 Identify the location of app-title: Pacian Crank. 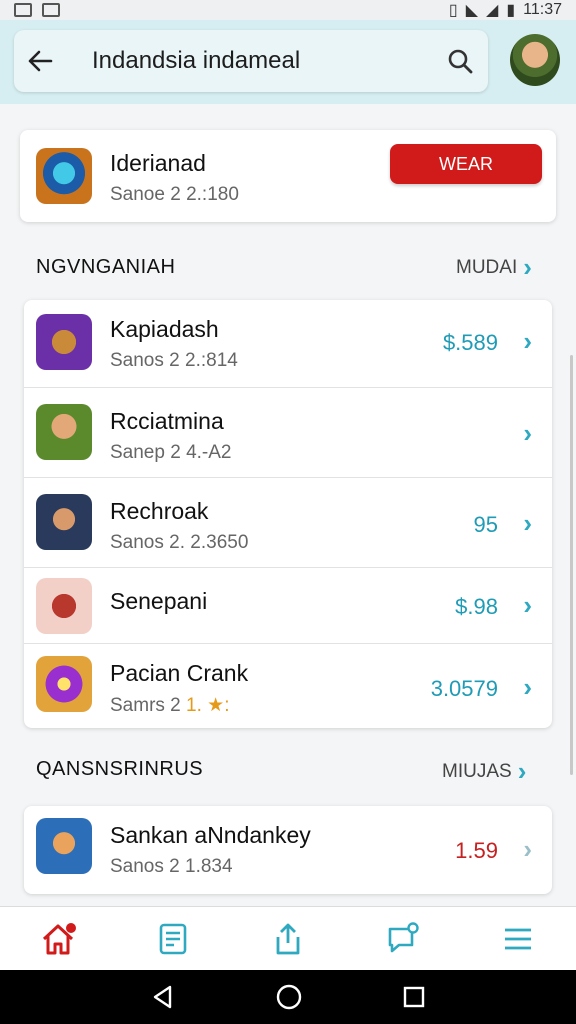
(179, 673).